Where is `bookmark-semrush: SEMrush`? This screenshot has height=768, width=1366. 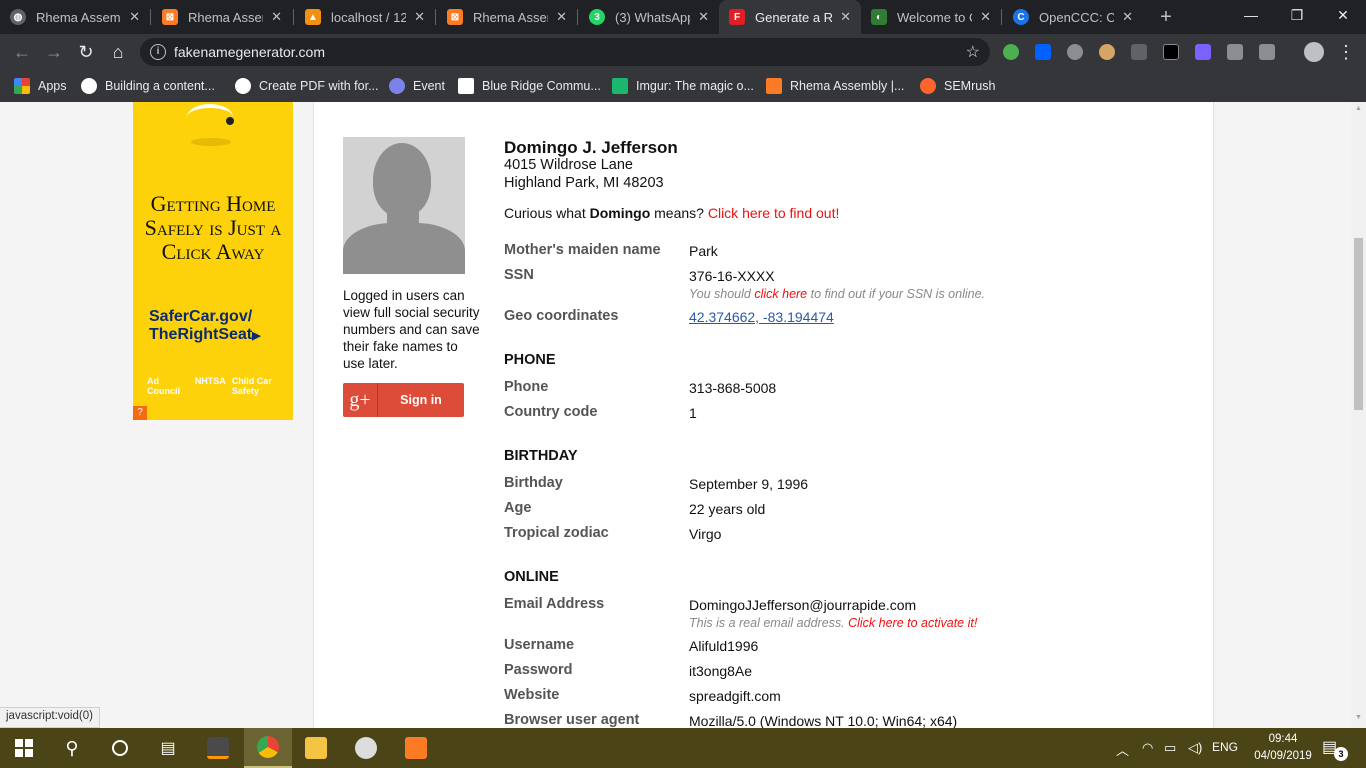
bookmark-semrush: SEMrush is located at coordinates (957, 86).